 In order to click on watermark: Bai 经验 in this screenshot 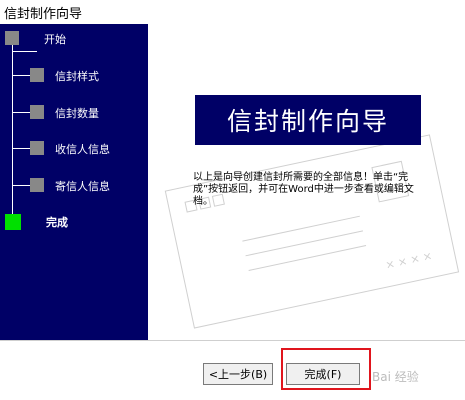, I will do `click(395, 377)`.